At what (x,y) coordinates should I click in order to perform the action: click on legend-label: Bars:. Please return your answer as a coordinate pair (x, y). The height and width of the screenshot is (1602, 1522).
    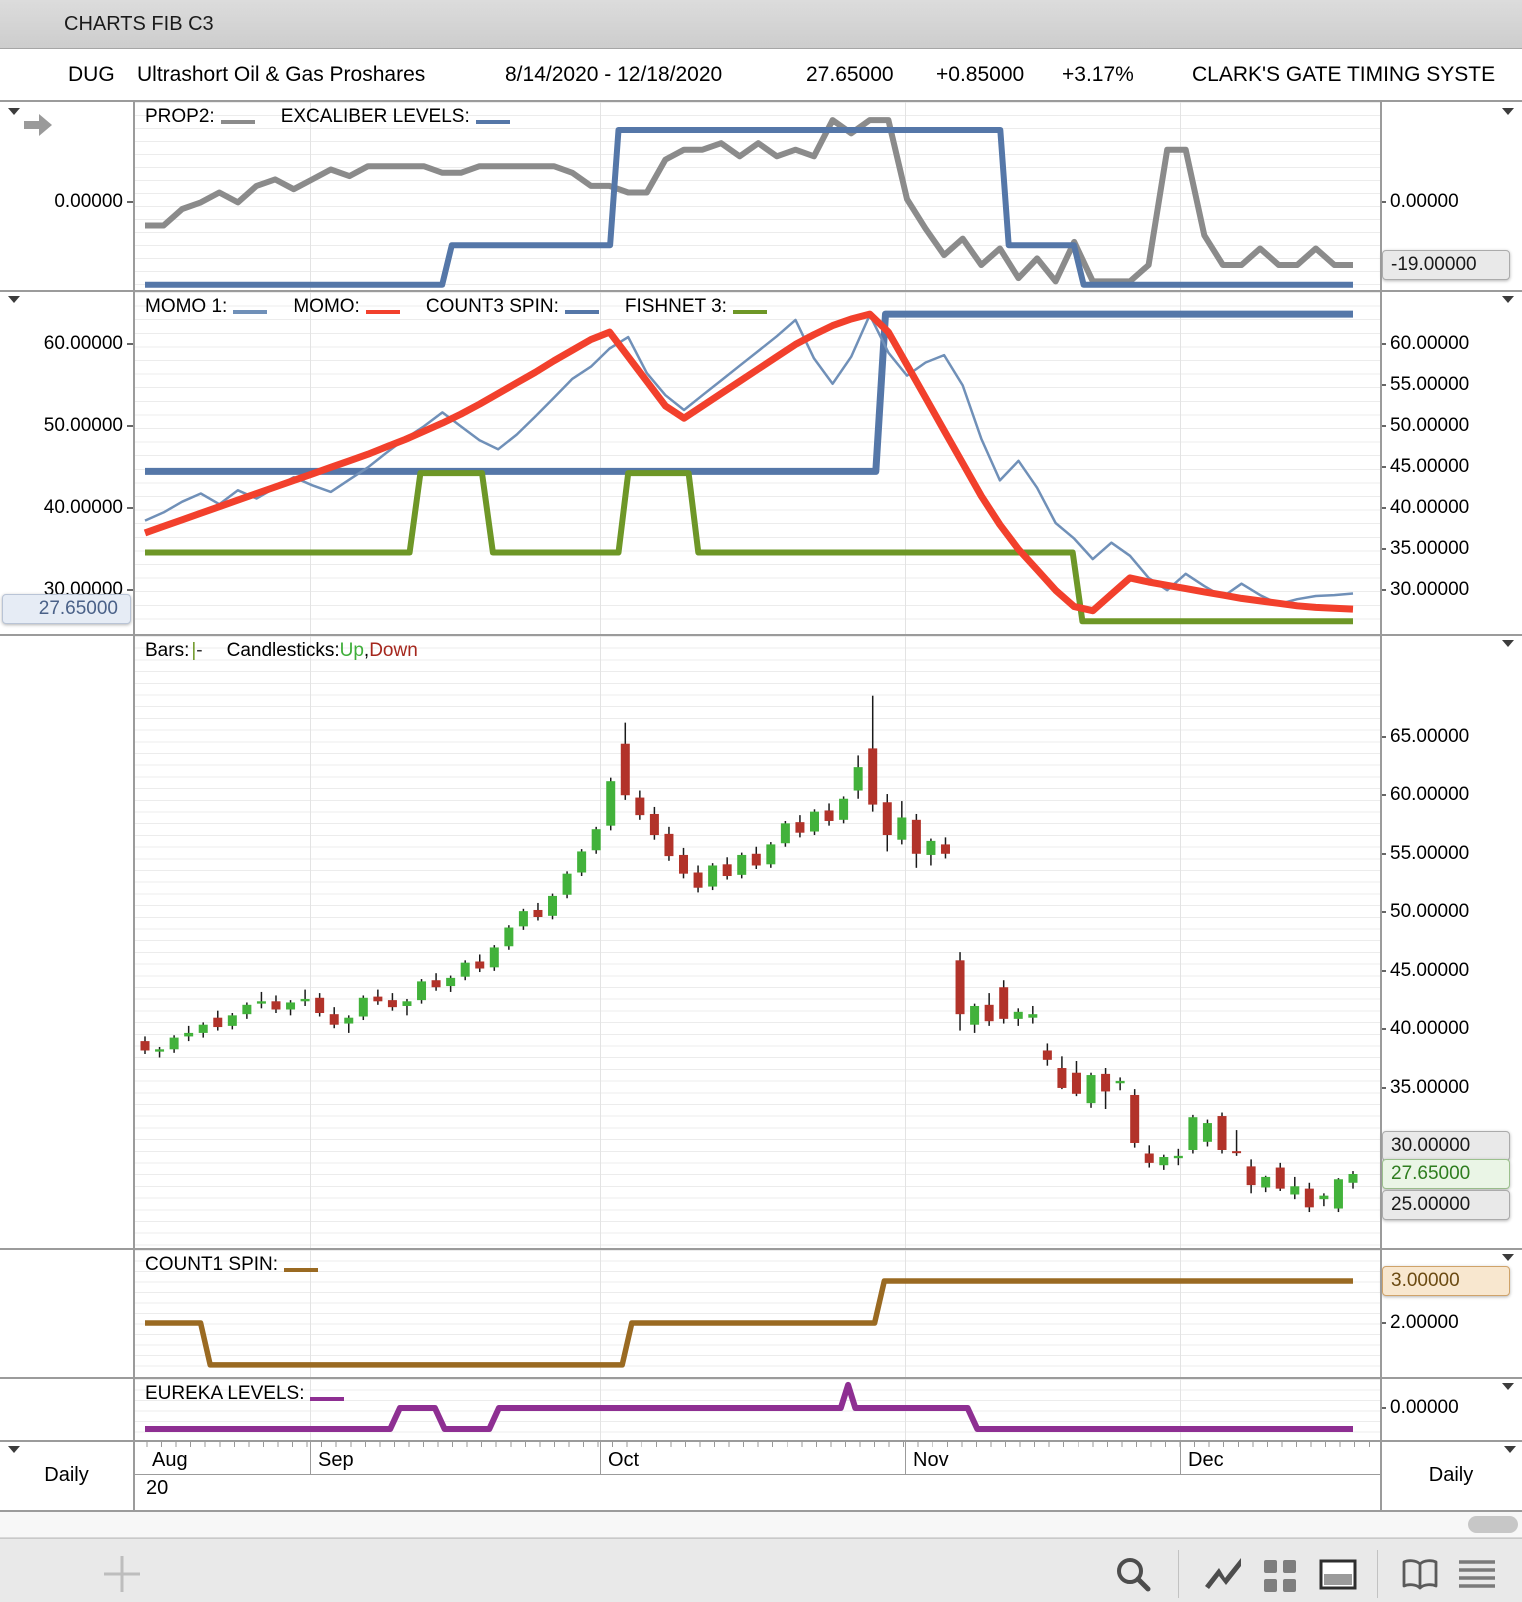
    Looking at the image, I should click on (167, 650).